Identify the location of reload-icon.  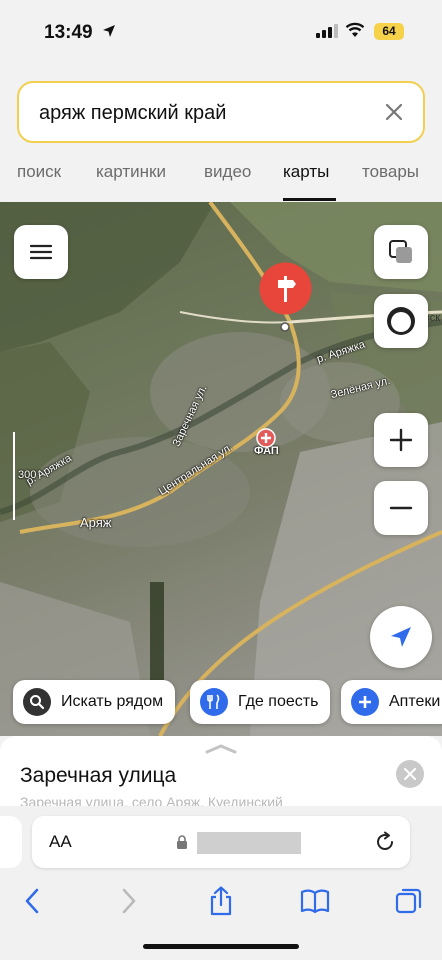
(385, 842).